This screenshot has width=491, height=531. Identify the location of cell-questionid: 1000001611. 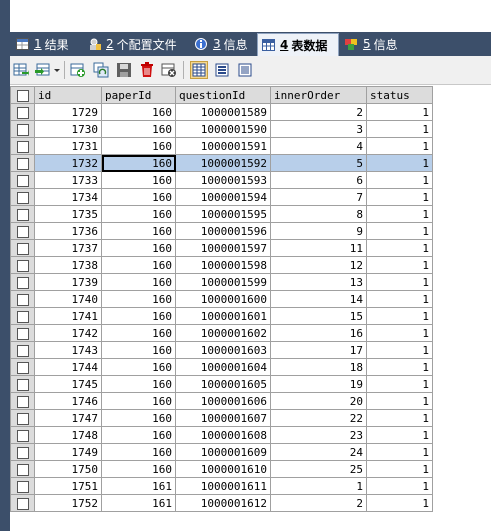
(223, 486).